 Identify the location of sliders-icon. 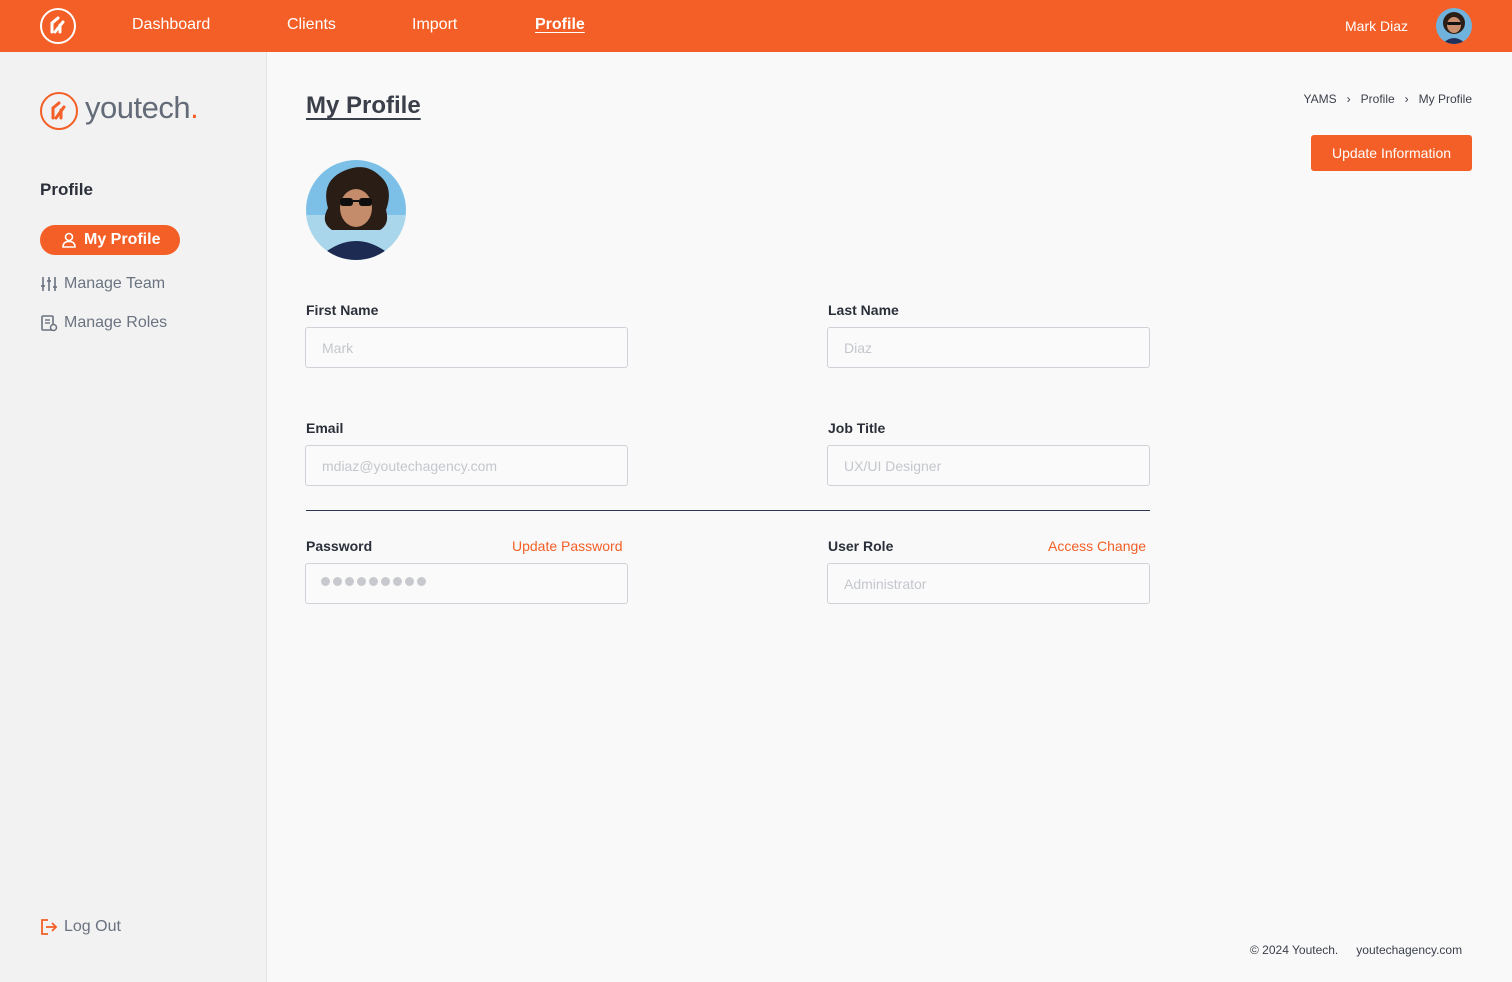
(49, 284).